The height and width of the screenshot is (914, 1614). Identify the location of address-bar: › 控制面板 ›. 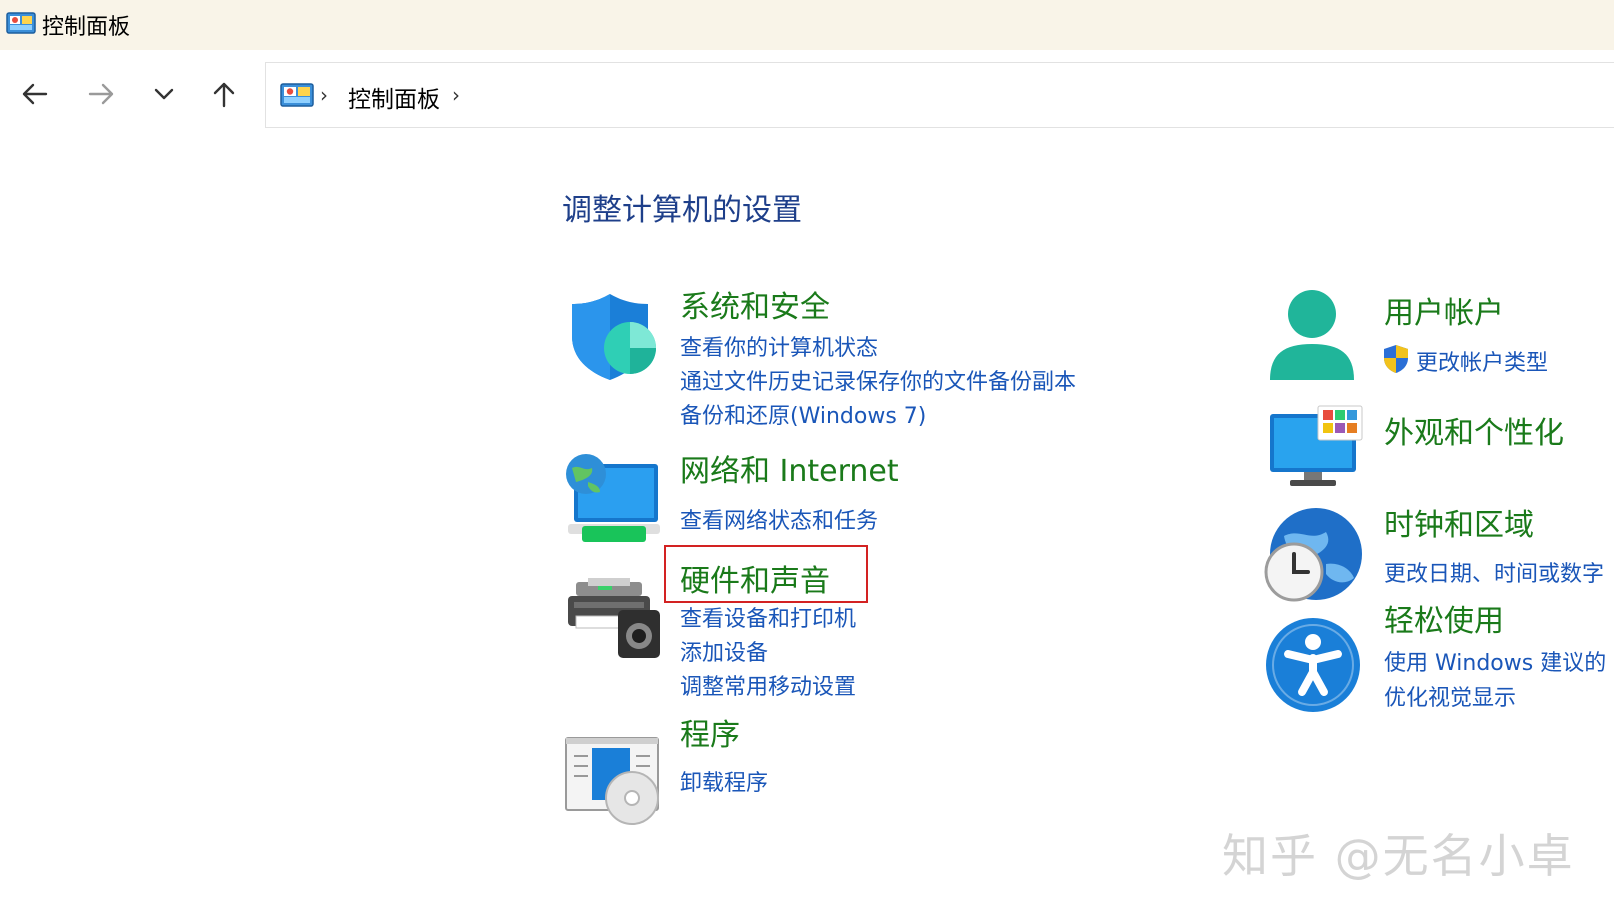
(939, 95).